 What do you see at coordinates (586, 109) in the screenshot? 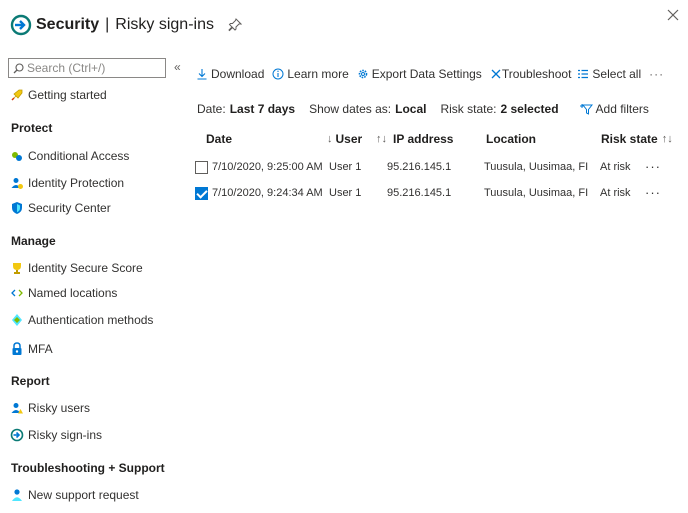
I see `add-filter-icon` at bounding box center [586, 109].